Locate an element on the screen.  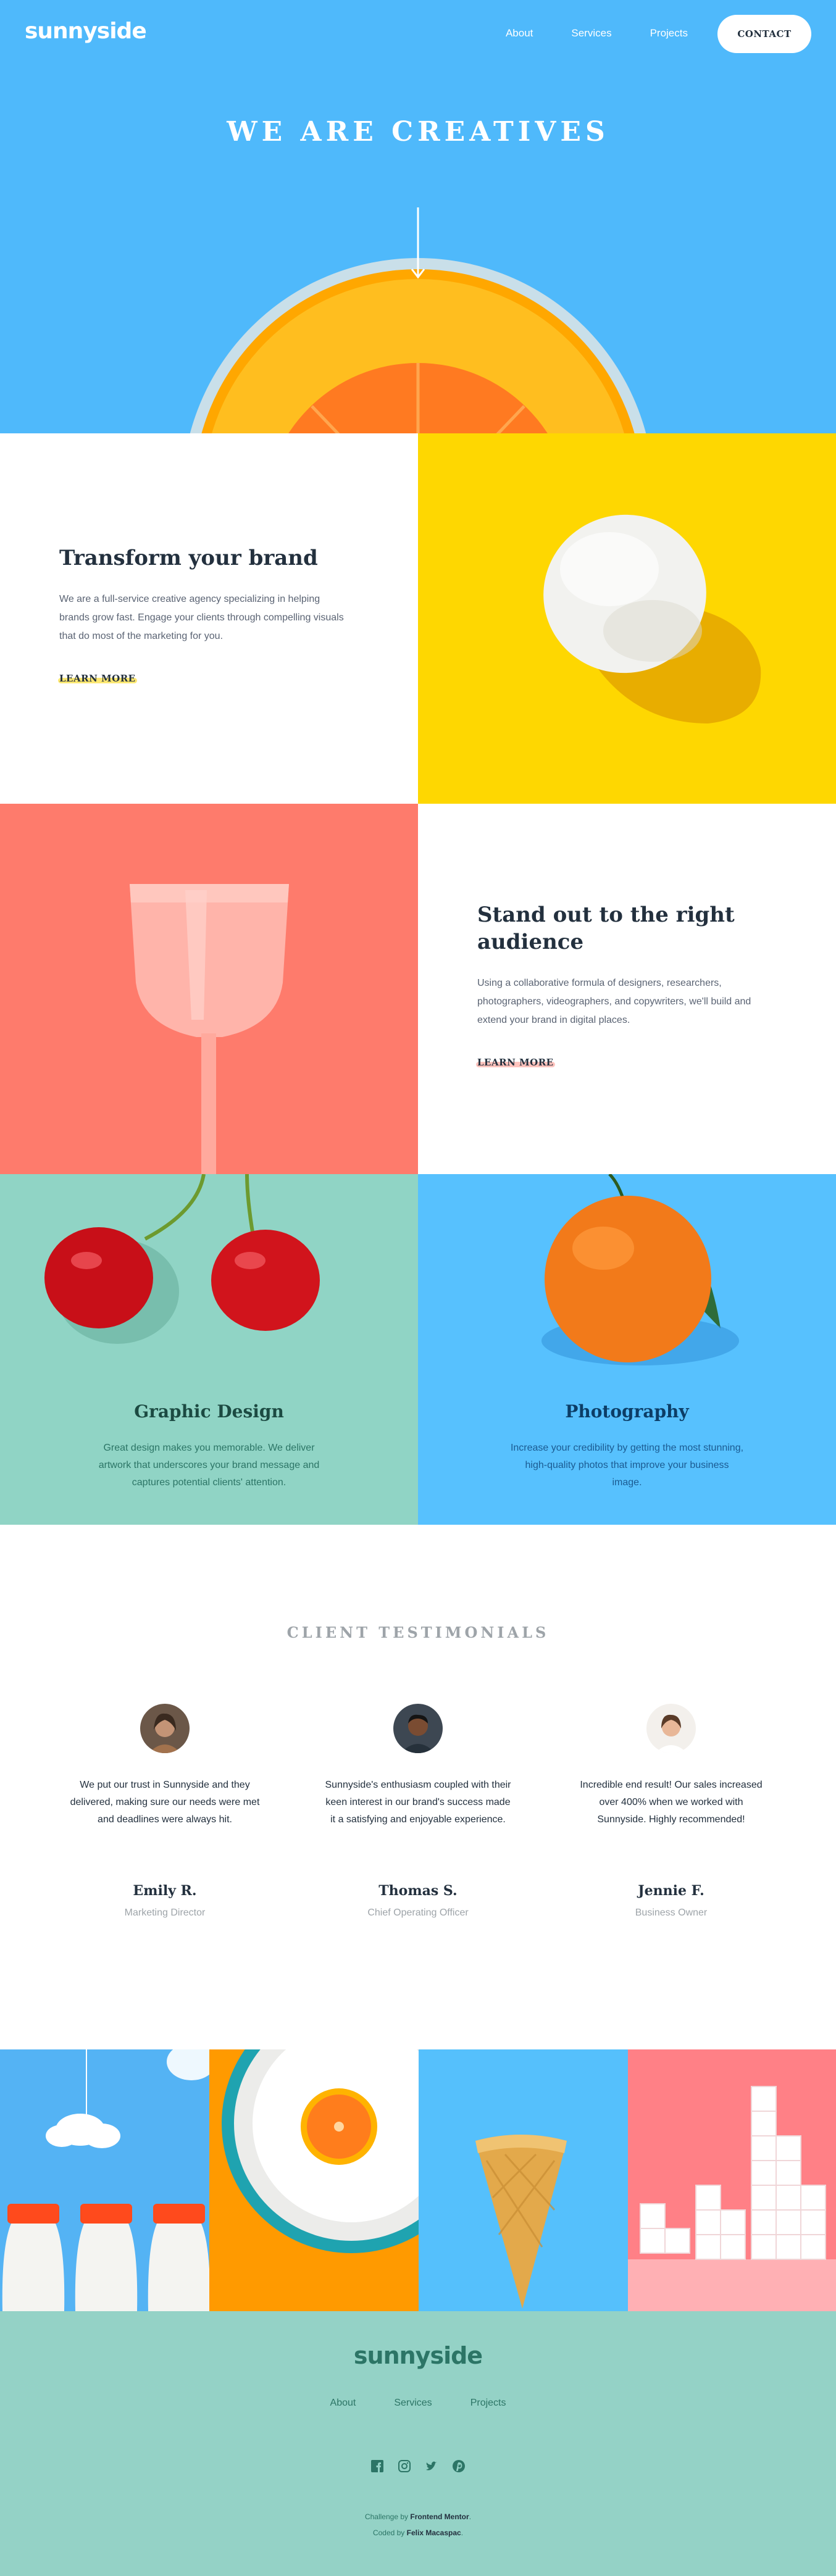
footer-links: About Services Projects is located at coordinates (418, 2403).